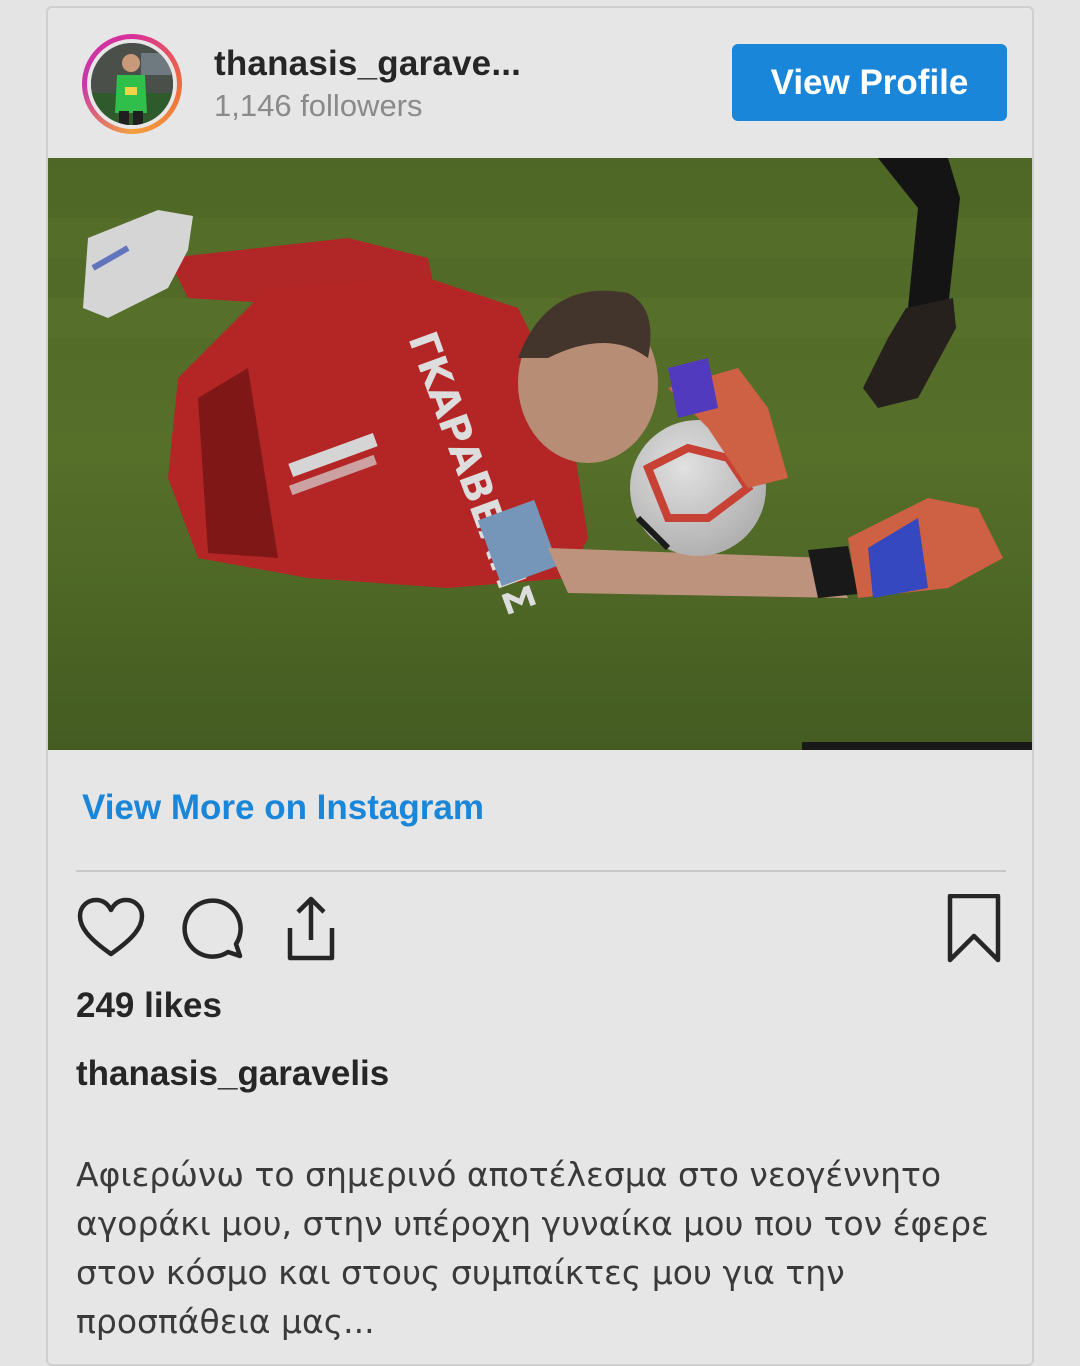 Image resolution: width=1080 pixels, height=1366 pixels. I want to click on avatar, so click(132, 84).